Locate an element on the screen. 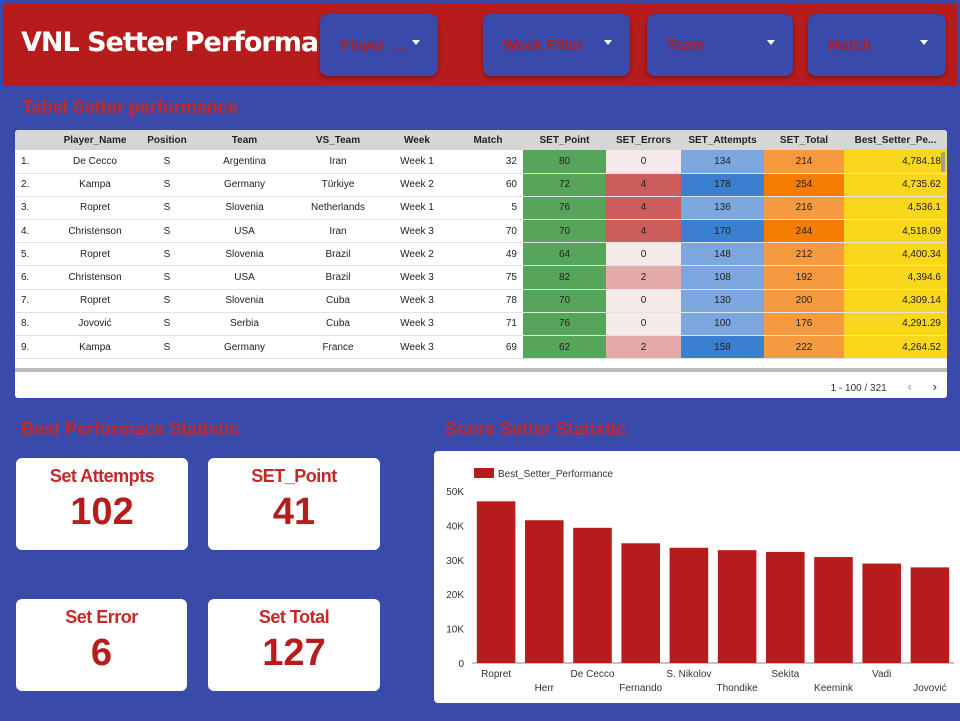 This screenshot has width=960, height=721. table-cell: 76 is located at coordinates (564, 324).